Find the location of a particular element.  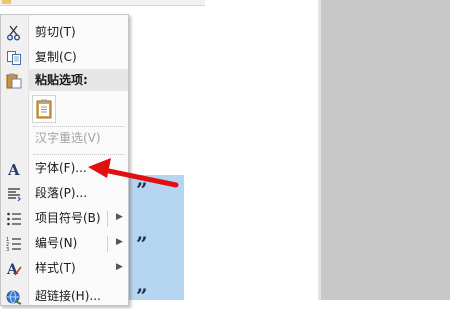

annotation-arrow-icon is located at coordinates (133, 173).